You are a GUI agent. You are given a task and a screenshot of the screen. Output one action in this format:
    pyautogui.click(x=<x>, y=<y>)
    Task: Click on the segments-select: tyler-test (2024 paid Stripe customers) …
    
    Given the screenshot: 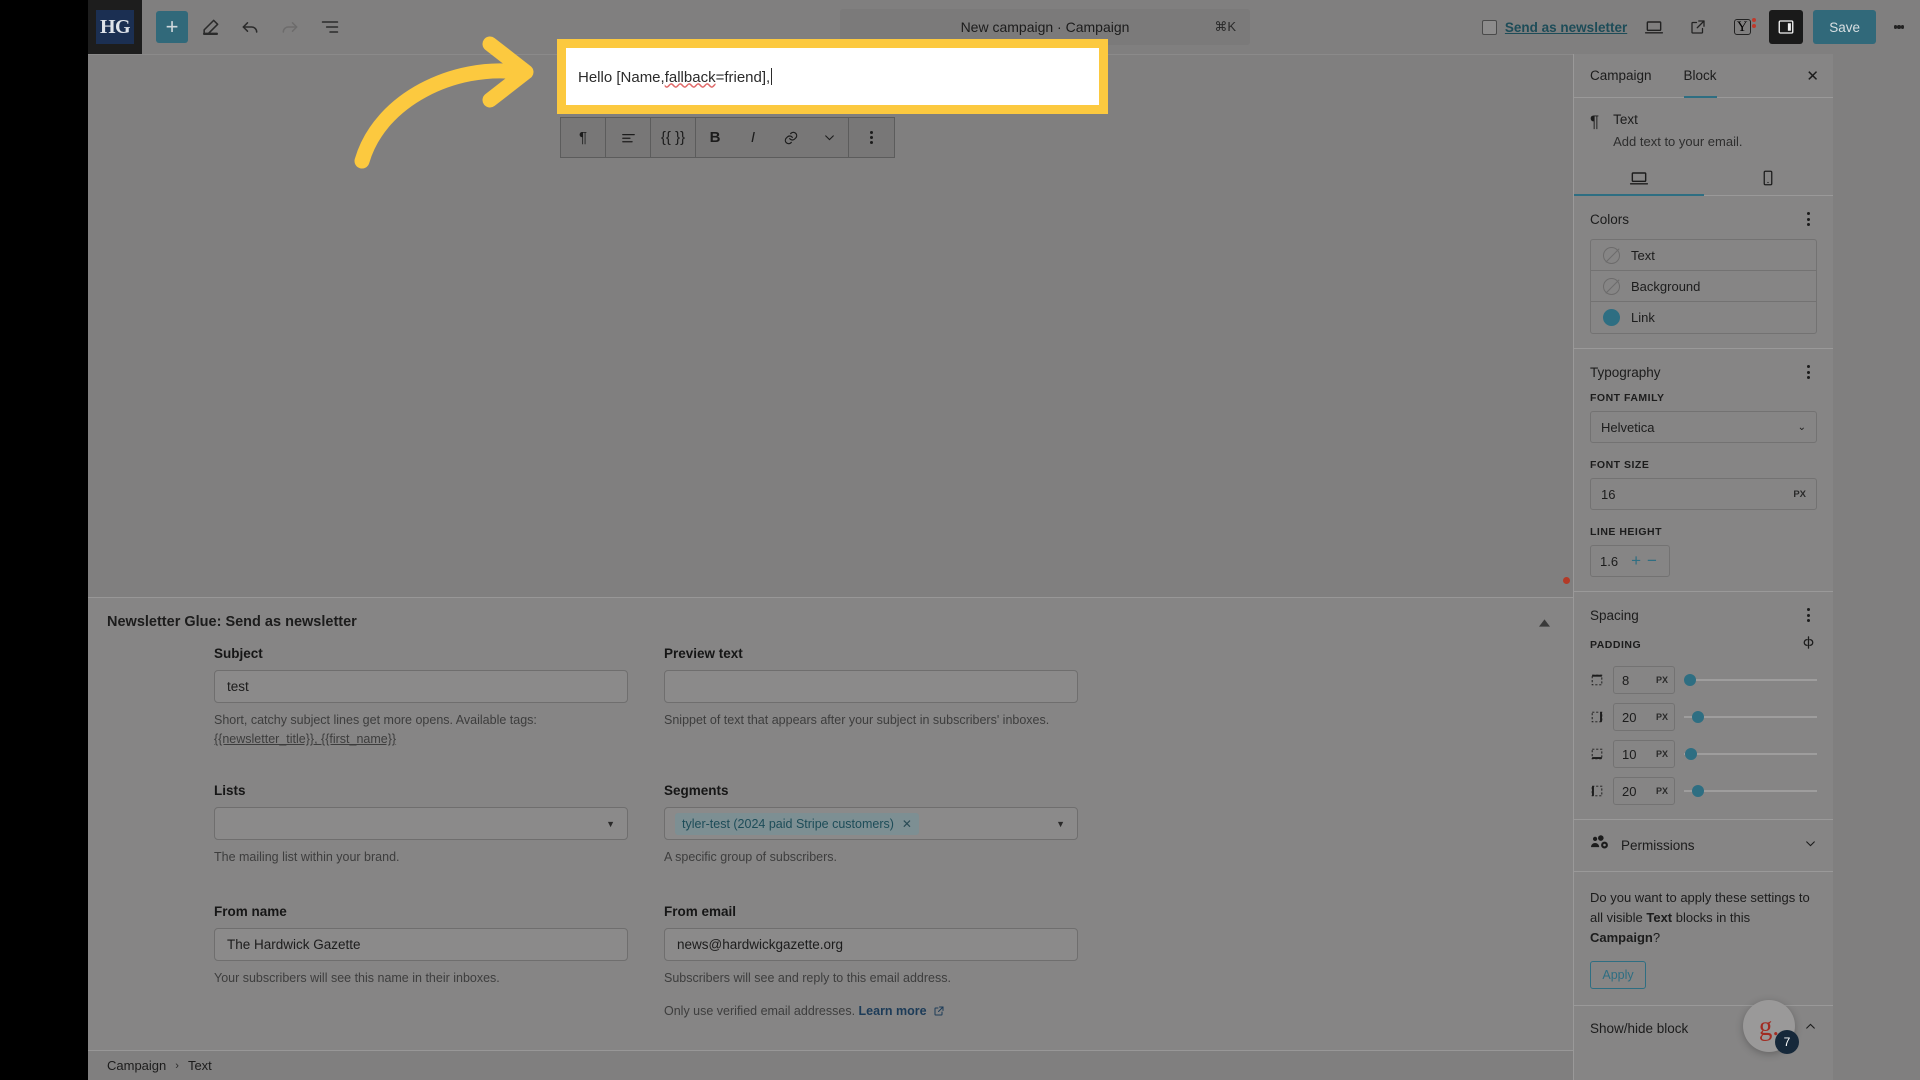 What is the action you would take?
    pyautogui.click(x=871, y=823)
    